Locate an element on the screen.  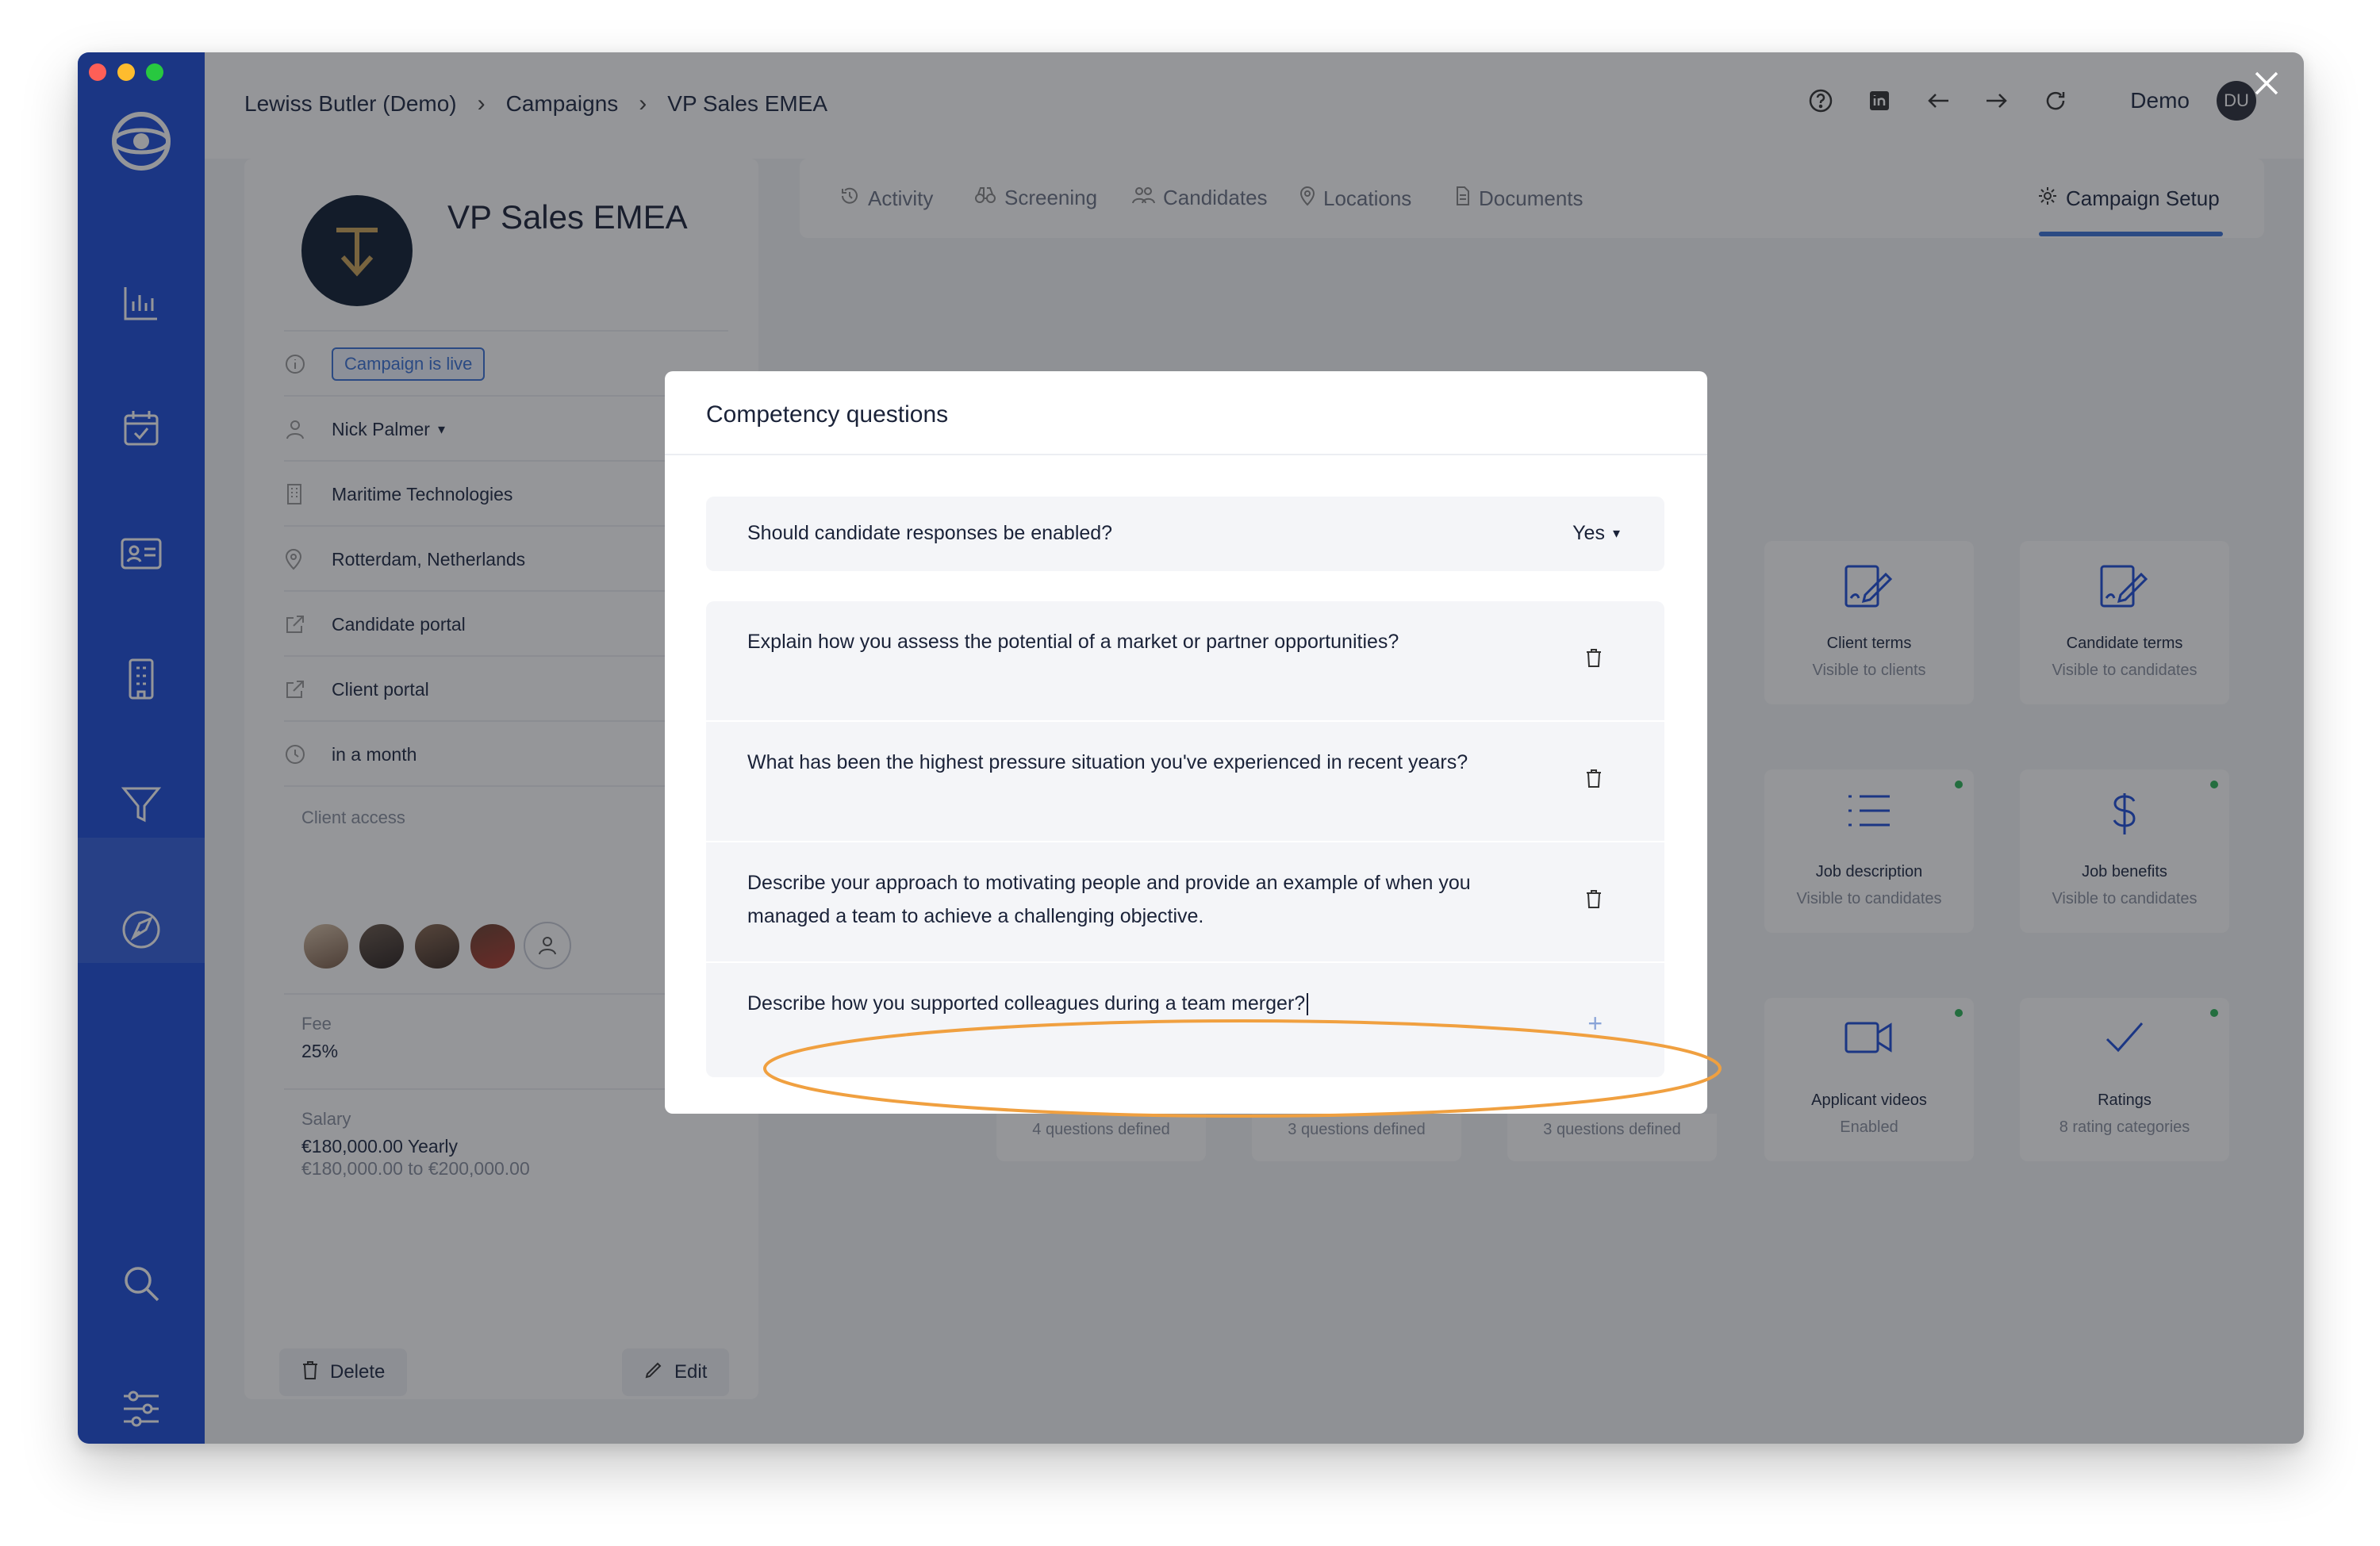
chevron-down-icon: ▾ is located at coordinates (1616, 533).